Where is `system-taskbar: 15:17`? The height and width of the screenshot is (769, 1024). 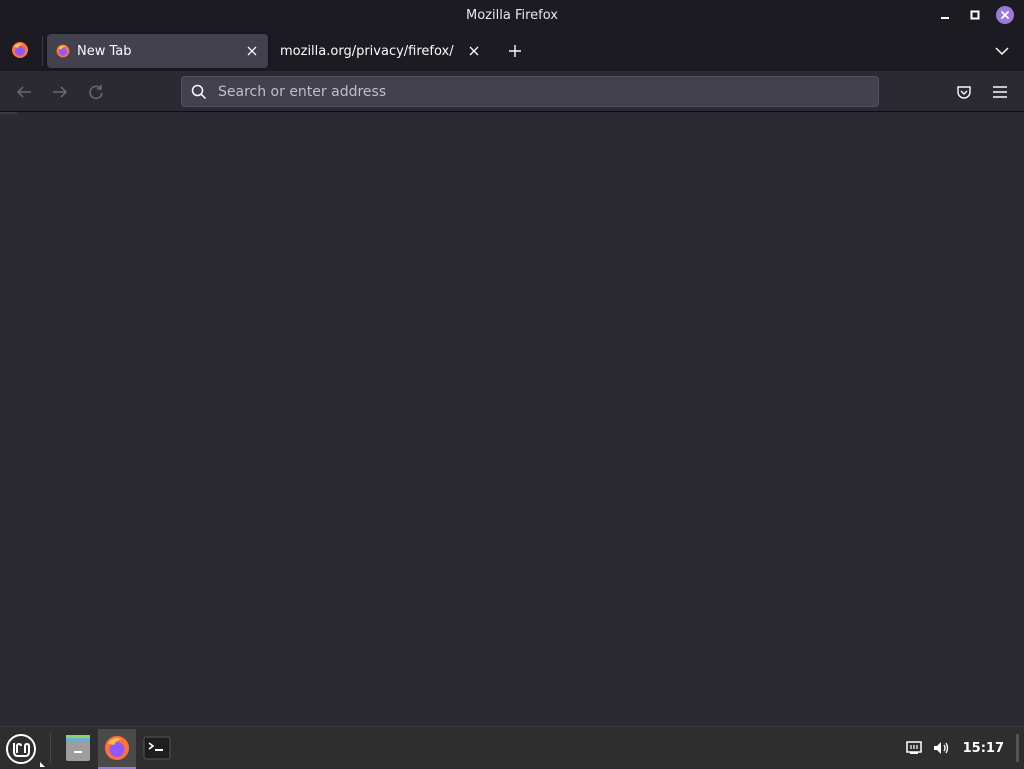 system-taskbar: 15:17 is located at coordinates (512, 747).